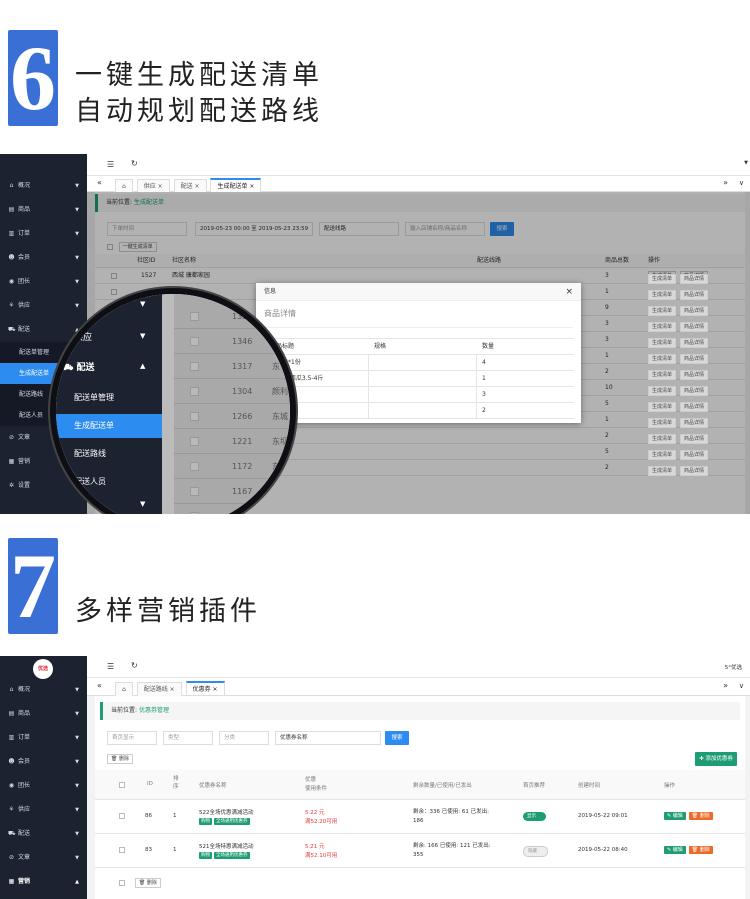 This screenshot has height=899, width=750. I want to click on tab-delivery-route: 配送路线 ×, so click(159, 689).